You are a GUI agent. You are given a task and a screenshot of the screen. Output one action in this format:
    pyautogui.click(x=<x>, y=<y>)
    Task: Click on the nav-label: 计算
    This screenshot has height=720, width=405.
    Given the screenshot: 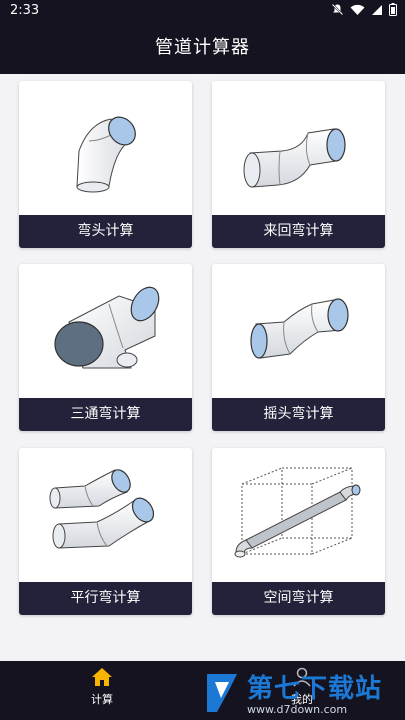 What is the action you would take?
    pyautogui.click(x=102, y=699)
    